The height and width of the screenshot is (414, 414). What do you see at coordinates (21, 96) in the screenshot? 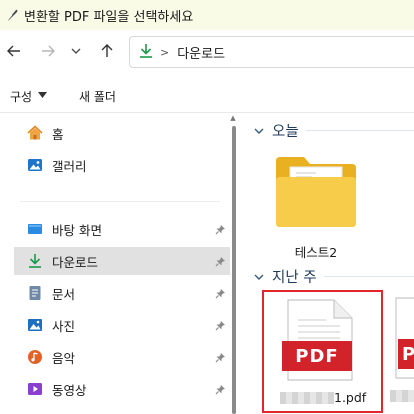
I see `organize-label: 구성` at bounding box center [21, 96].